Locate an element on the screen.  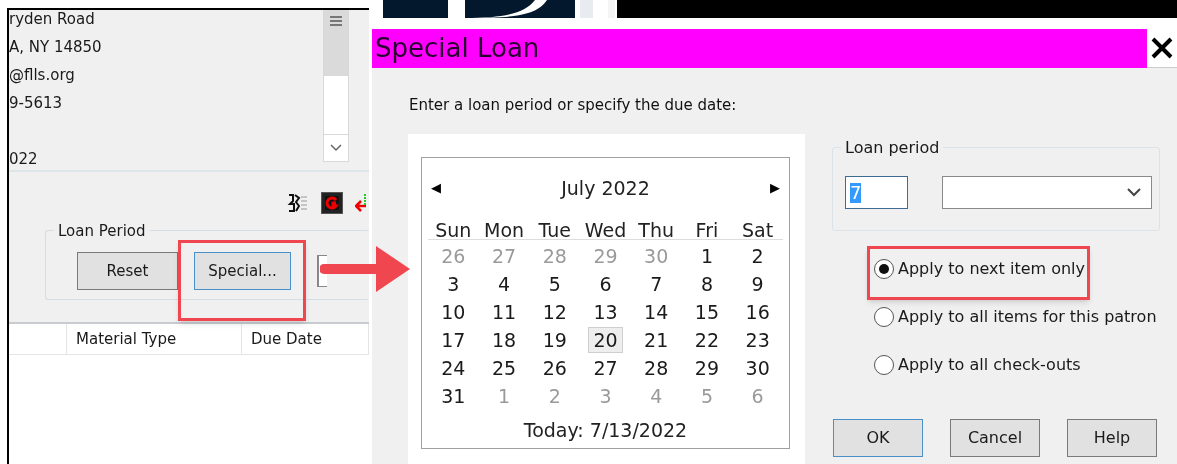
field-value: 7 is located at coordinates (856, 192).